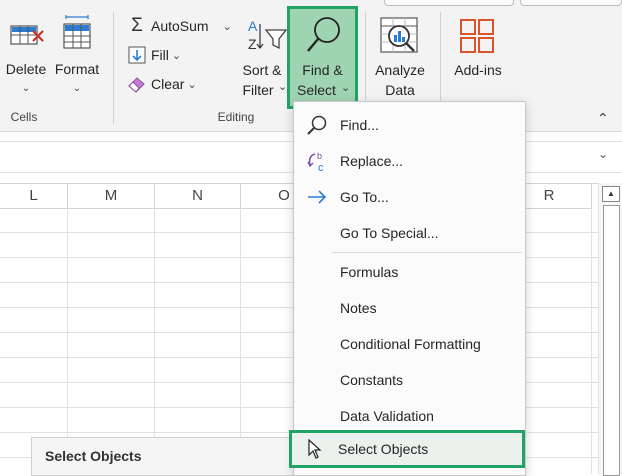 The image size is (622, 476). I want to click on menu-item-data-validation: Data Validation, so click(409, 416).